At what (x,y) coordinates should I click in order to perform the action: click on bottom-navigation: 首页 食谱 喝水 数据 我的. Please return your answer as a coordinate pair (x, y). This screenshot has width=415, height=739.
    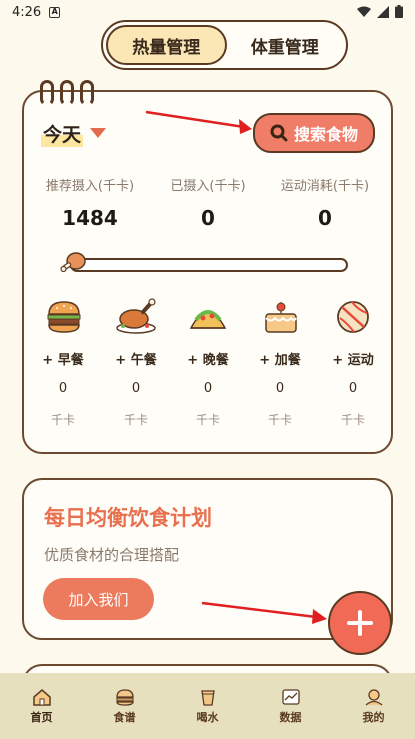
    Looking at the image, I should click on (207, 706).